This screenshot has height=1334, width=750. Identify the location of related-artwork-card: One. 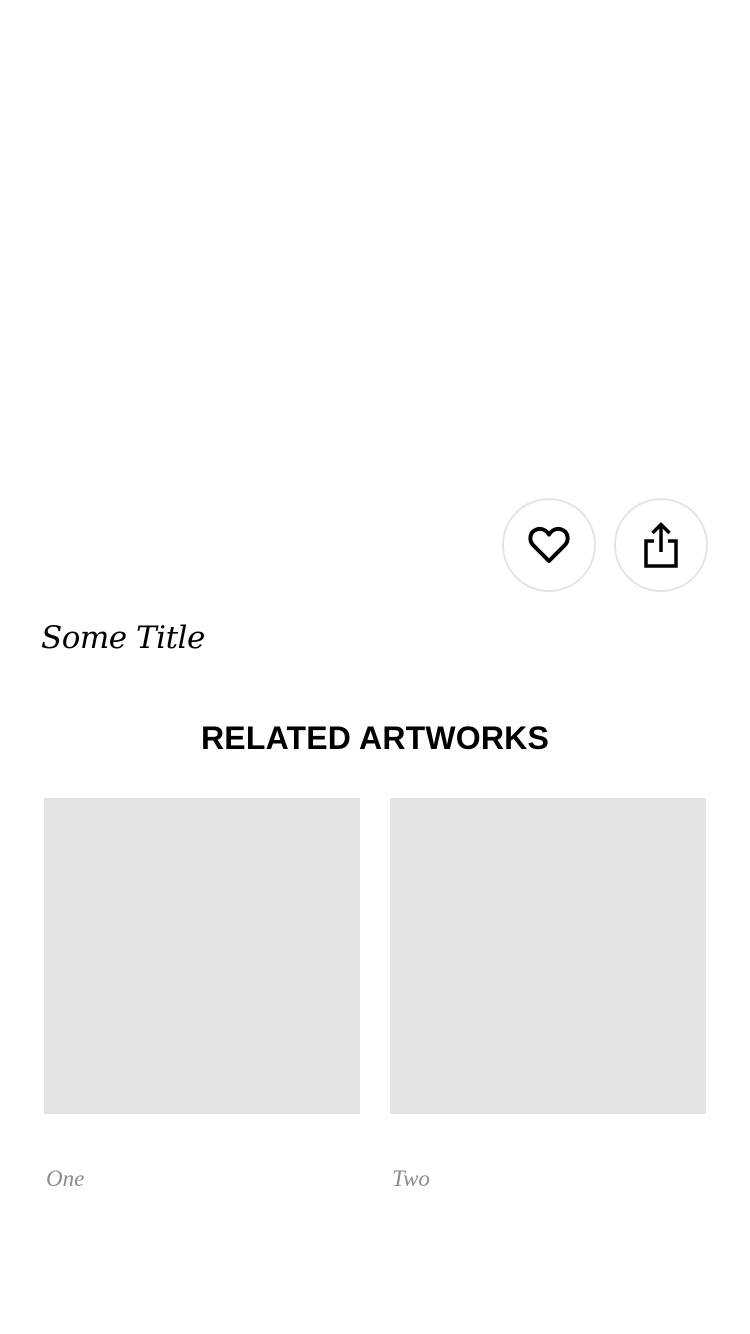
(202, 996).